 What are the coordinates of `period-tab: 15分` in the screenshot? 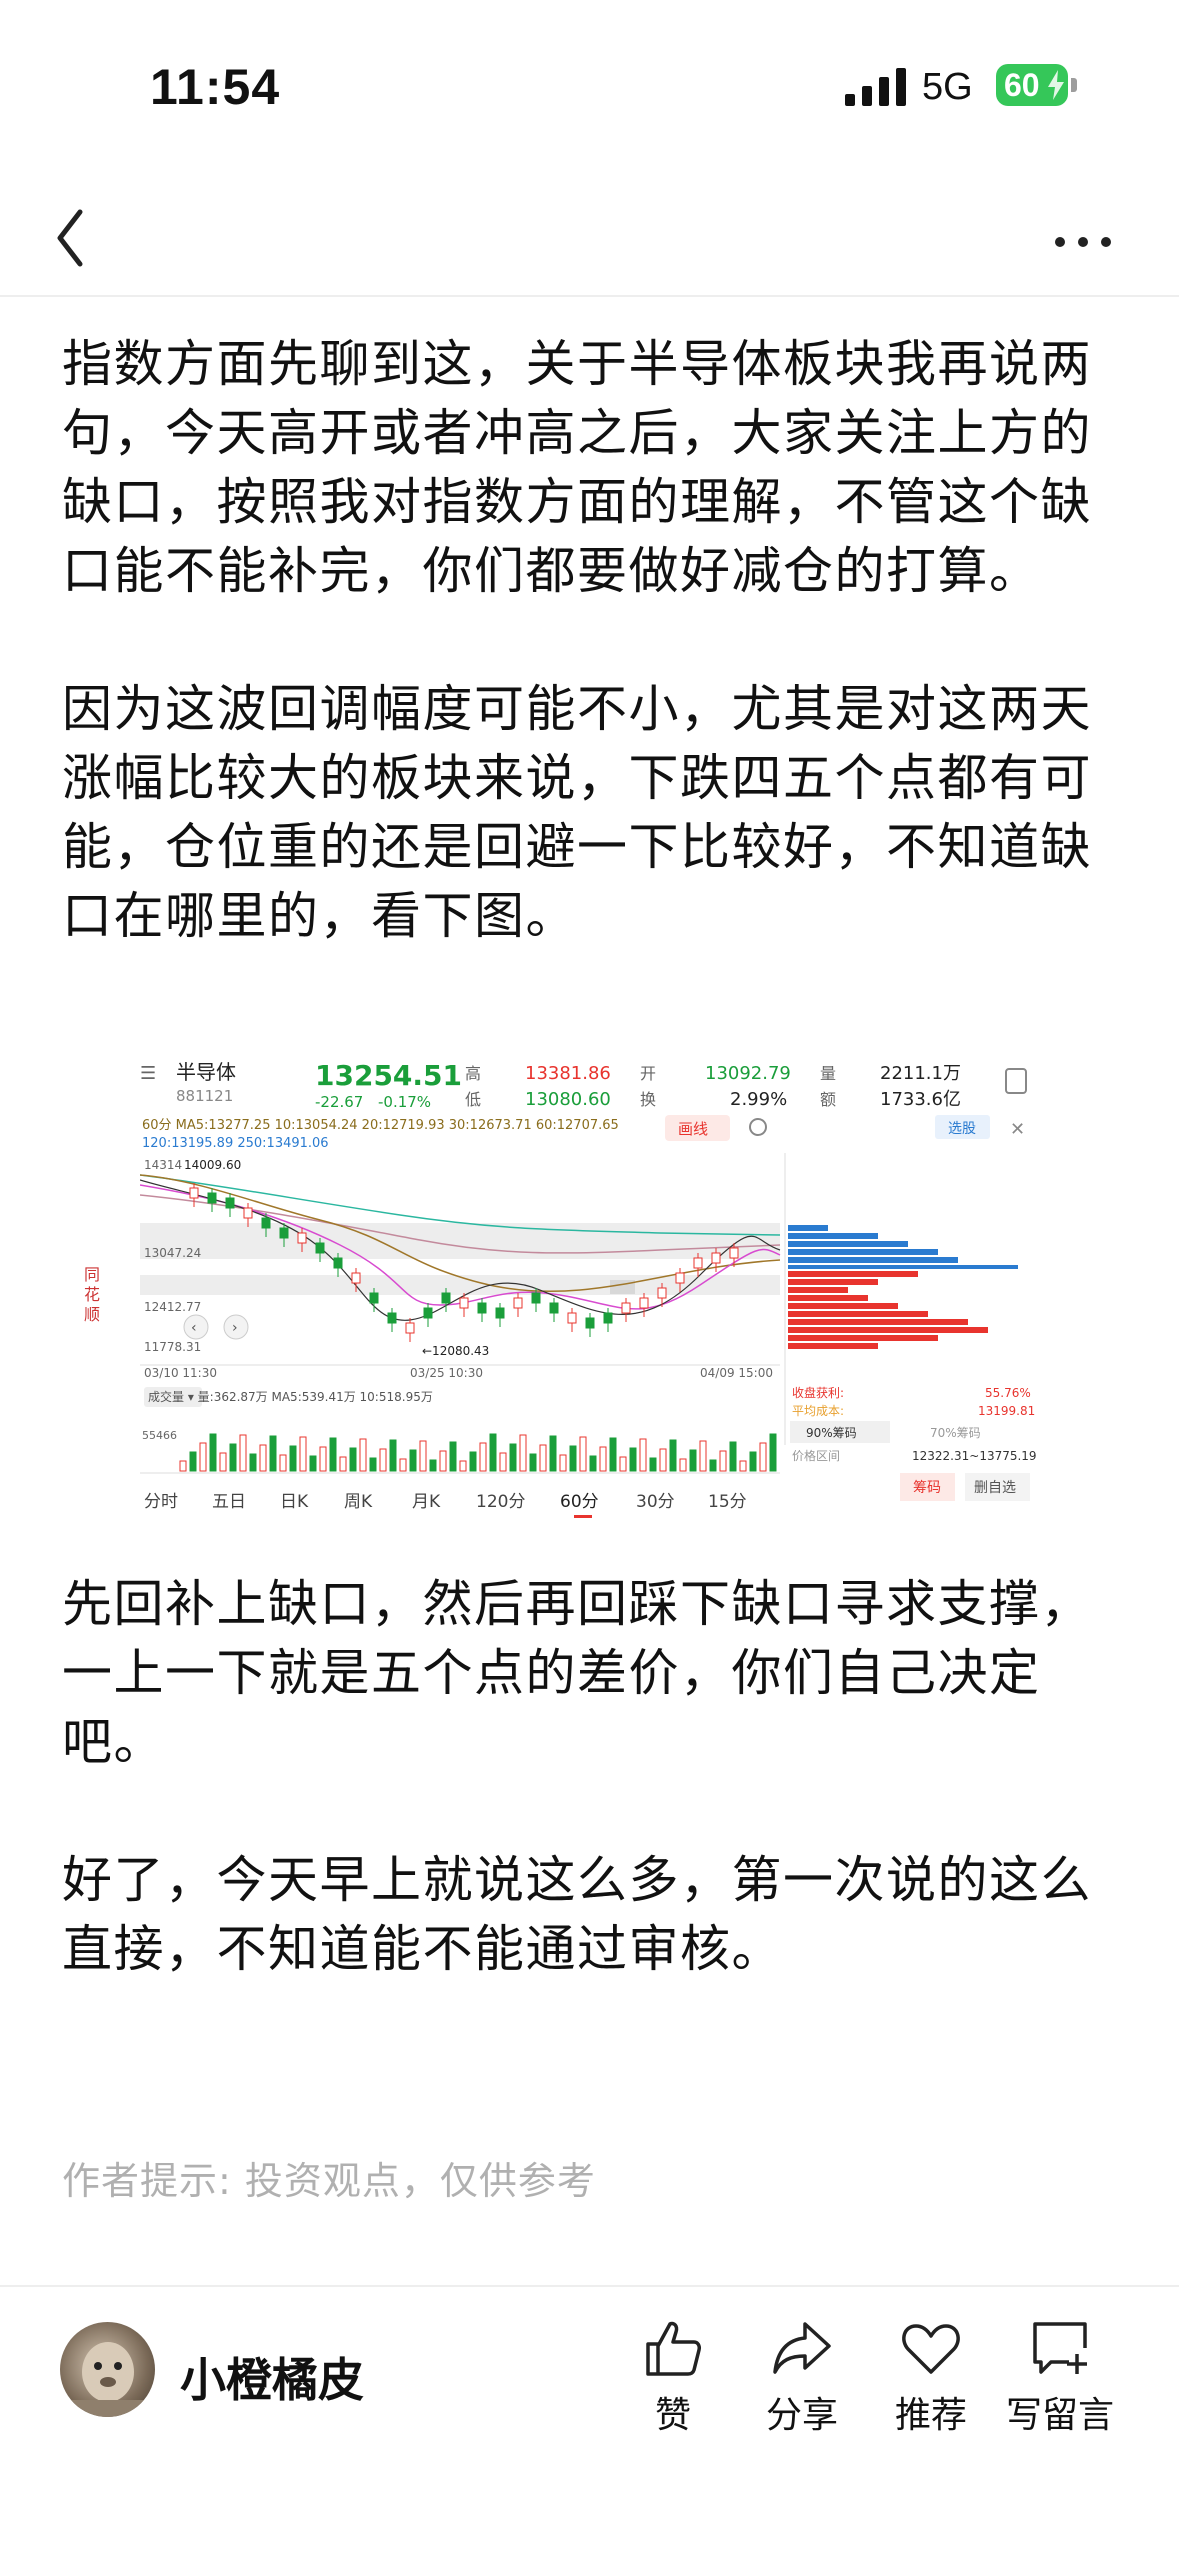 It's located at (727, 1502).